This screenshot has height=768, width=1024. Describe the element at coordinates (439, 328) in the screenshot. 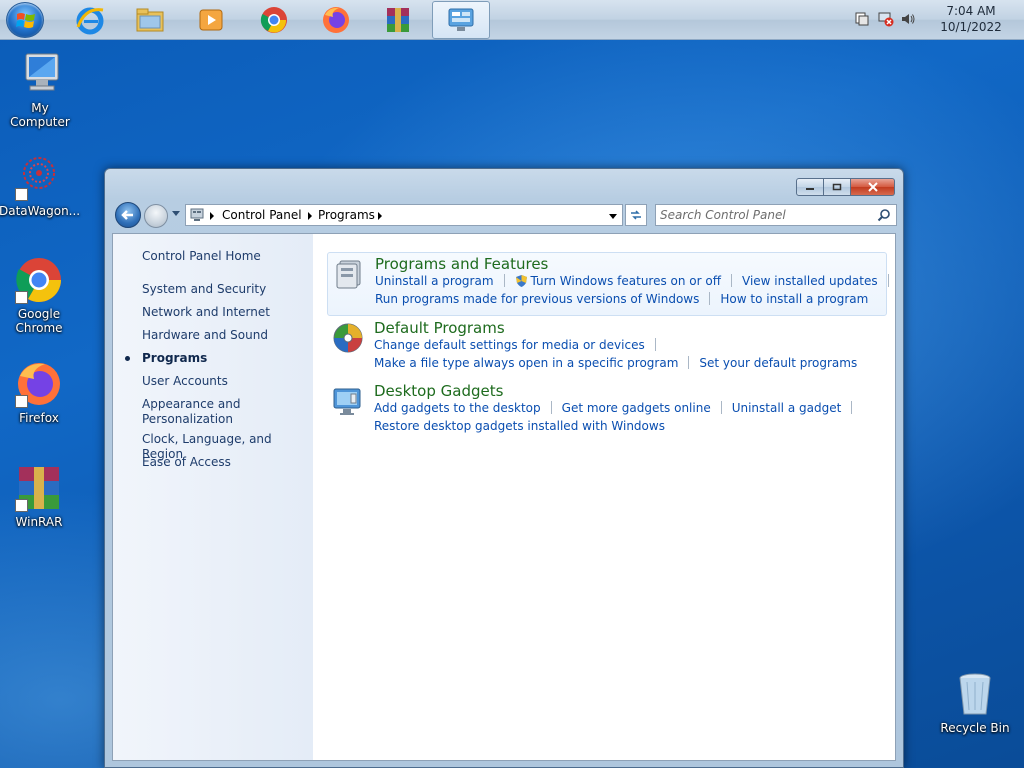

I see `category-title: Default Programs` at that location.